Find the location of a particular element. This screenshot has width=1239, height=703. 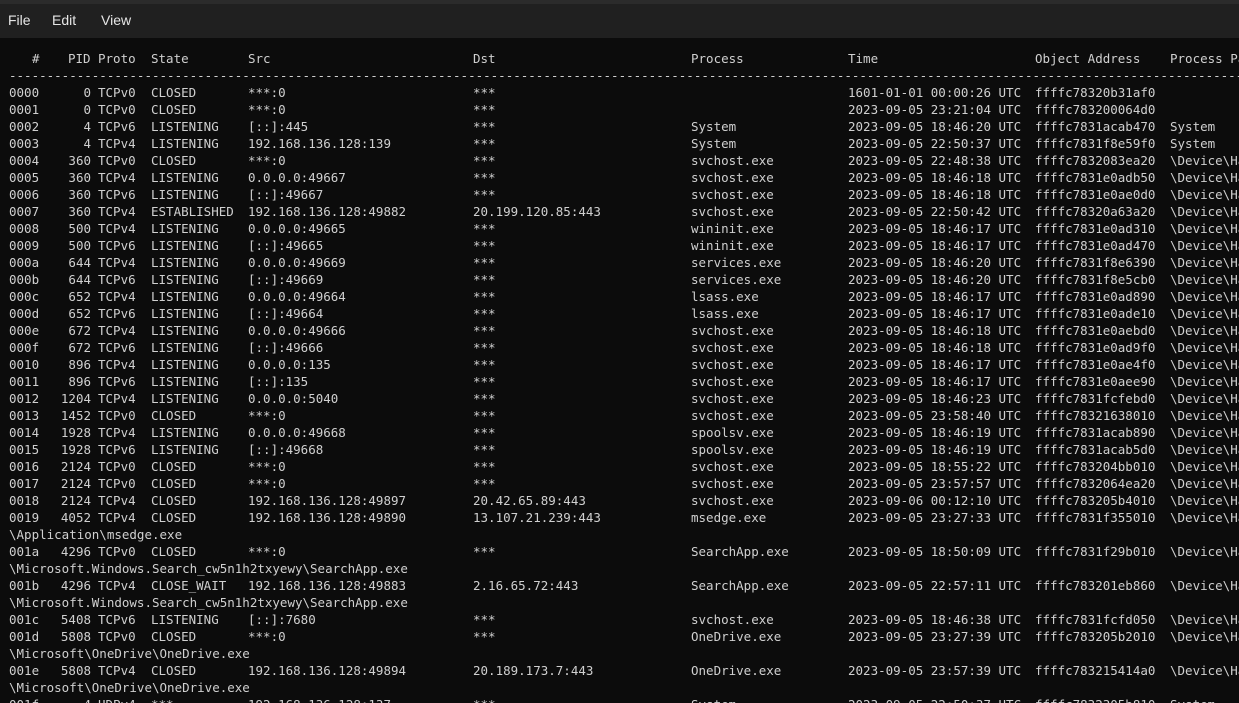

cell-object: ffffc7831f29b010 is located at coordinates (1095, 551).